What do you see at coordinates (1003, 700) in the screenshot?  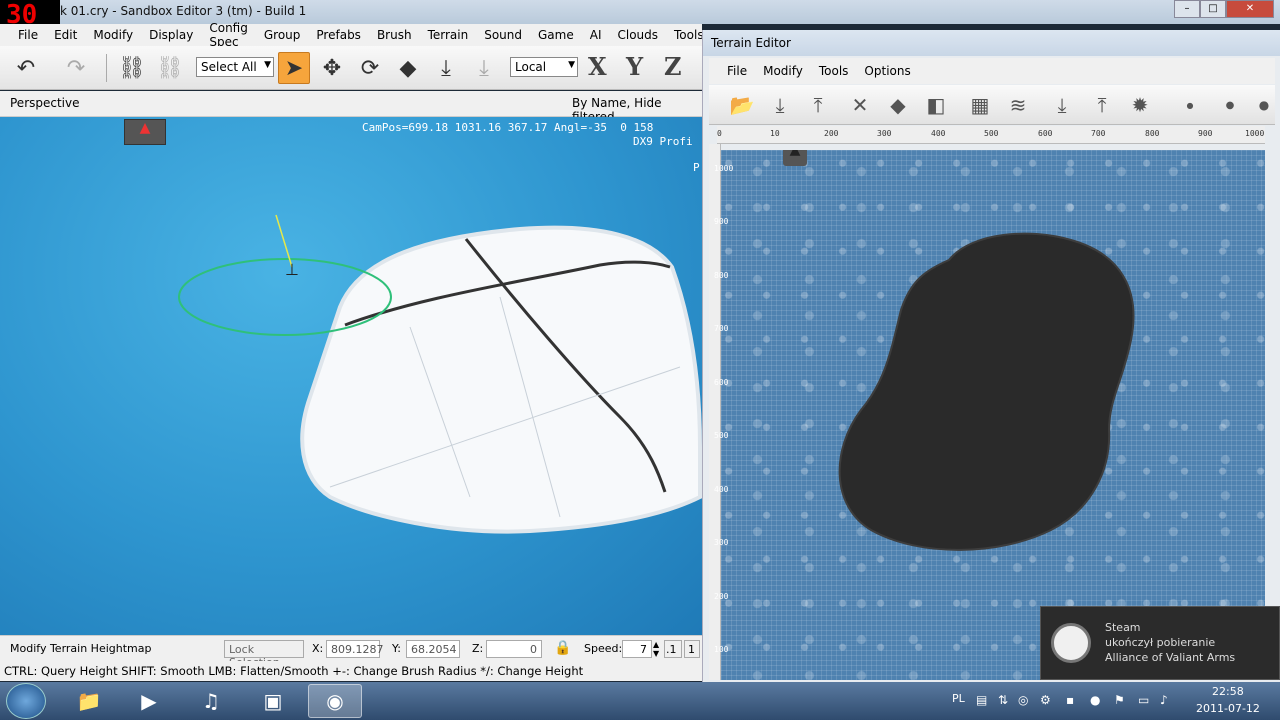 I see `tray-arrows-icon: ⇅` at bounding box center [1003, 700].